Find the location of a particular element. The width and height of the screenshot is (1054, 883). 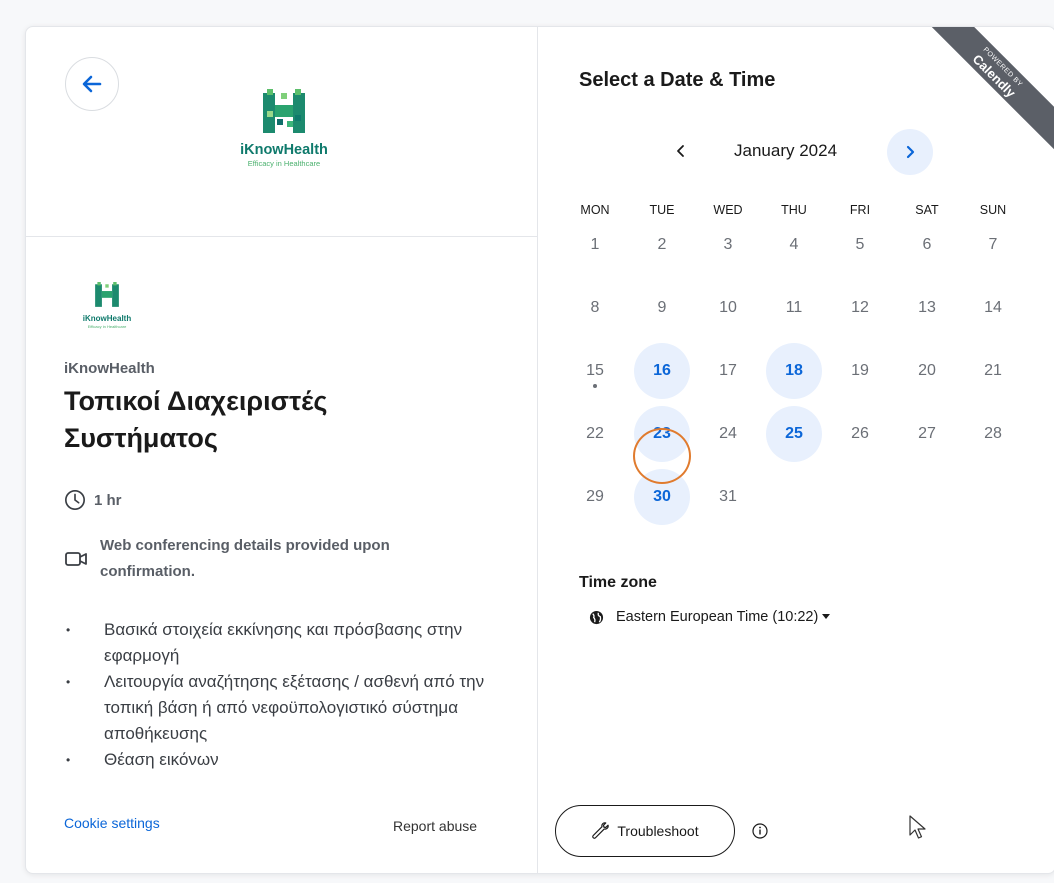

mouse-cursor-icon is located at coordinates (917, 827).